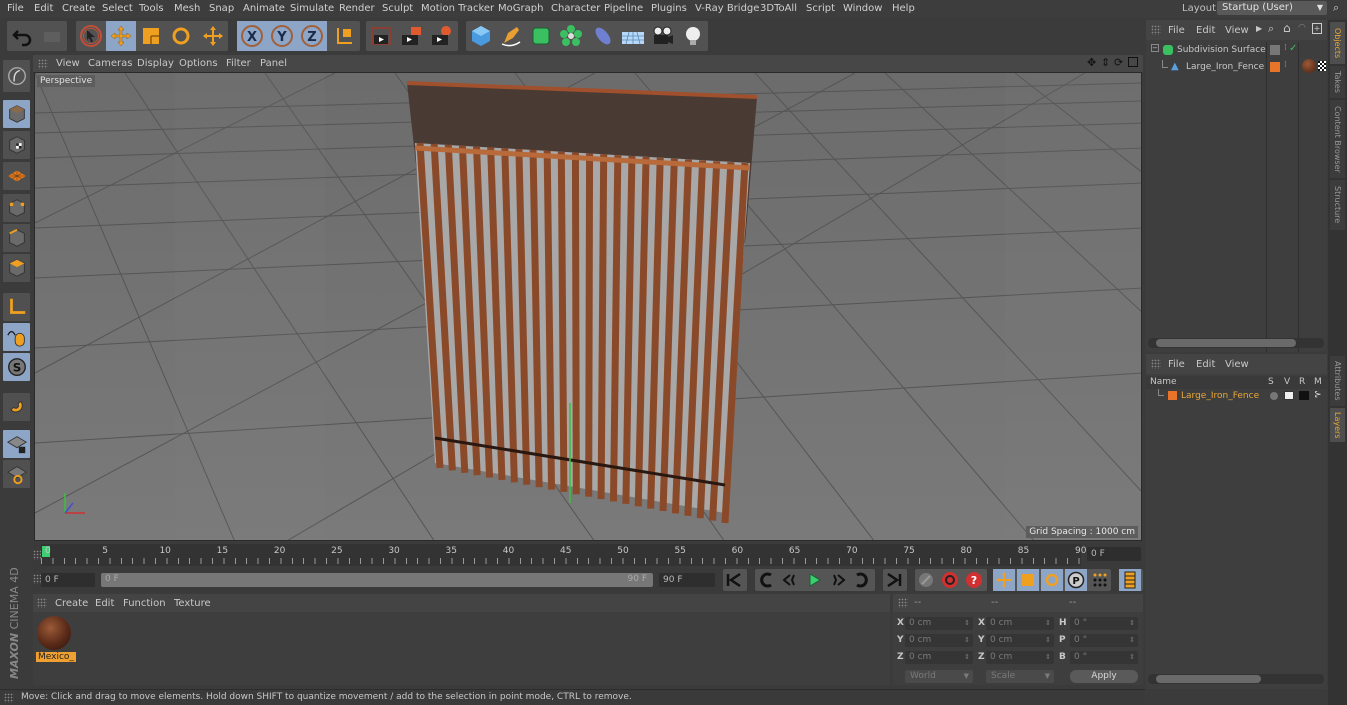 The image size is (1347, 705). Describe the element at coordinates (766, 580) in the screenshot. I see `previous-key-button` at that location.